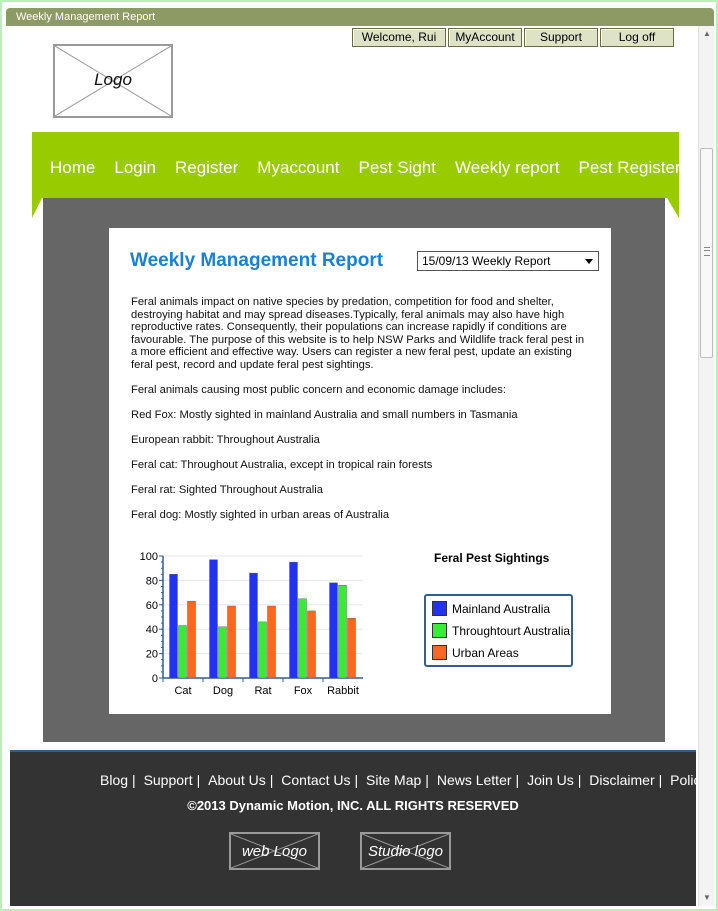 The image size is (718, 911). Describe the element at coordinates (486, 261) in the screenshot. I see `report-week-select-value: 15/09/13 Weekly Report` at that location.